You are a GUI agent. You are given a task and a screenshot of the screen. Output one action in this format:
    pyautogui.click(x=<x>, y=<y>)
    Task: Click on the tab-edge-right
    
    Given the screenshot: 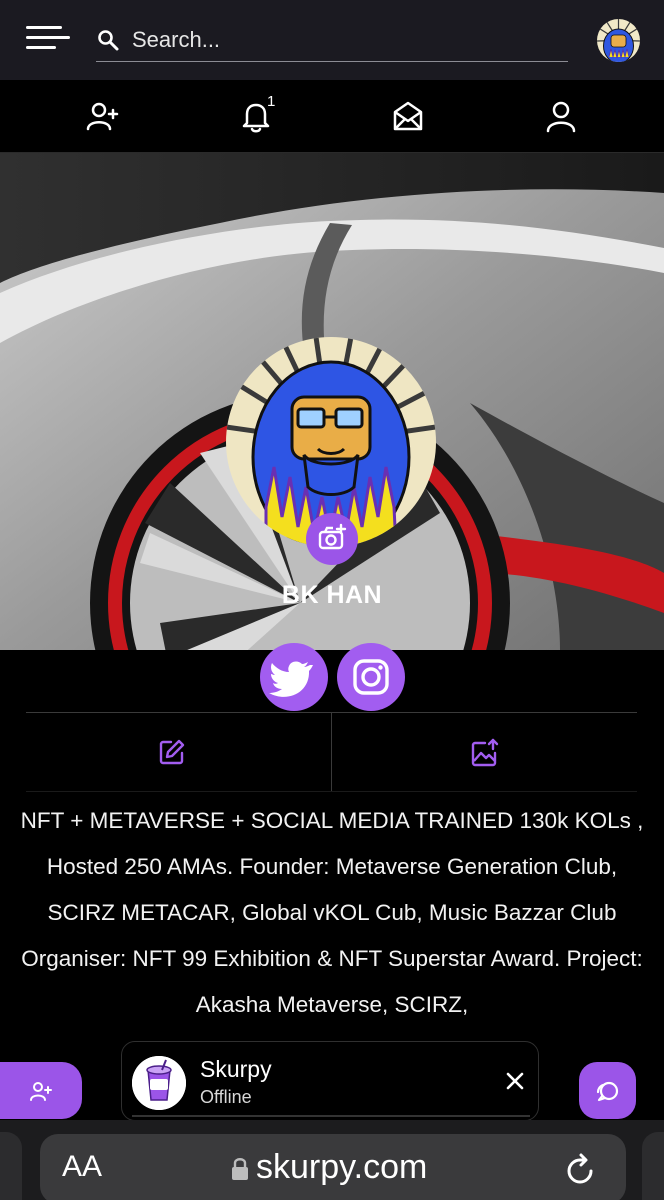 What is the action you would take?
    pyautogui.click(x=653, y=1166)
    